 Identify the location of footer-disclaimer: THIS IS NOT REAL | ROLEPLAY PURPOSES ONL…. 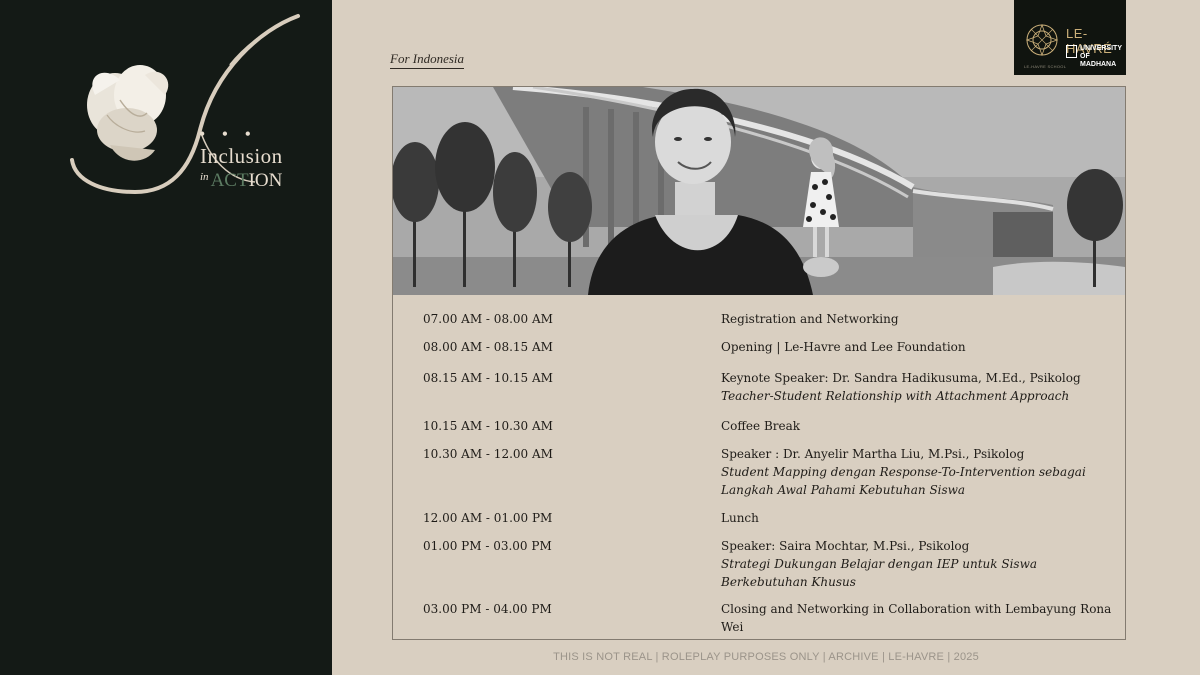
(766, 657).